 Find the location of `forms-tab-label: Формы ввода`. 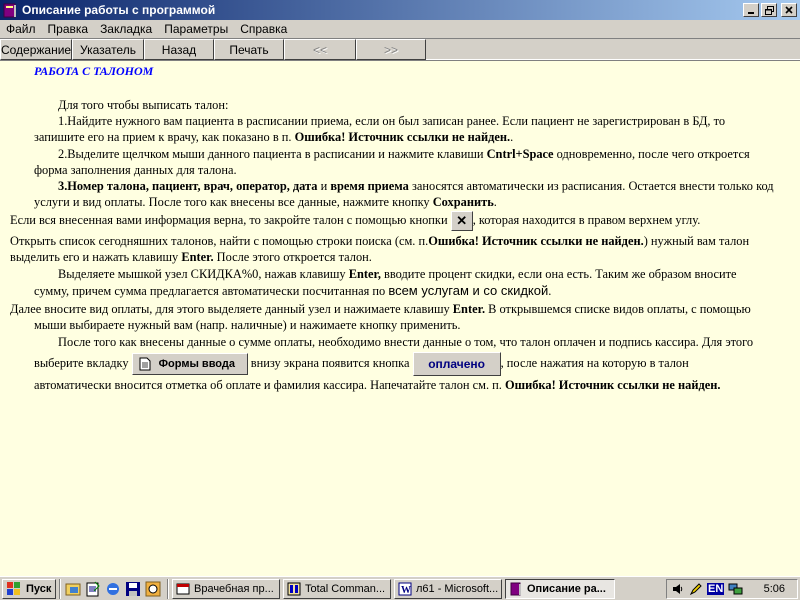

forms-tab-label: Формы ввода is located at coordinates (196, 364).